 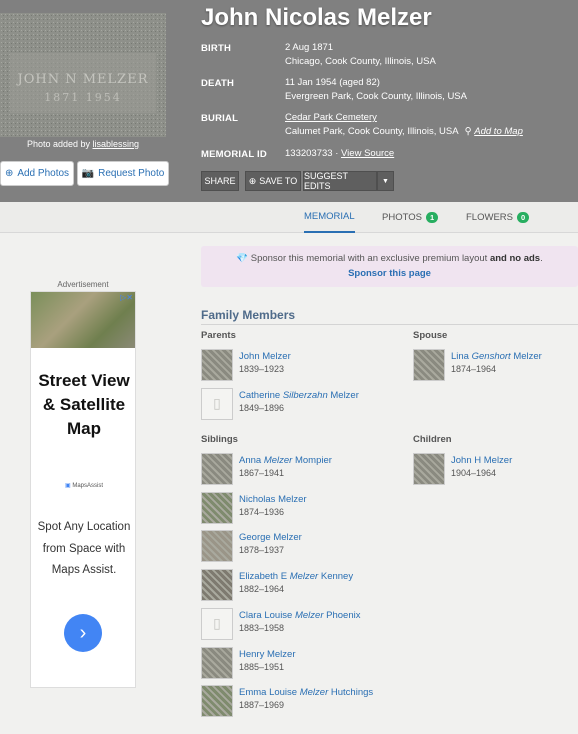 I want to click on person-dates: 1882–1964, so click(x=262, y=589).